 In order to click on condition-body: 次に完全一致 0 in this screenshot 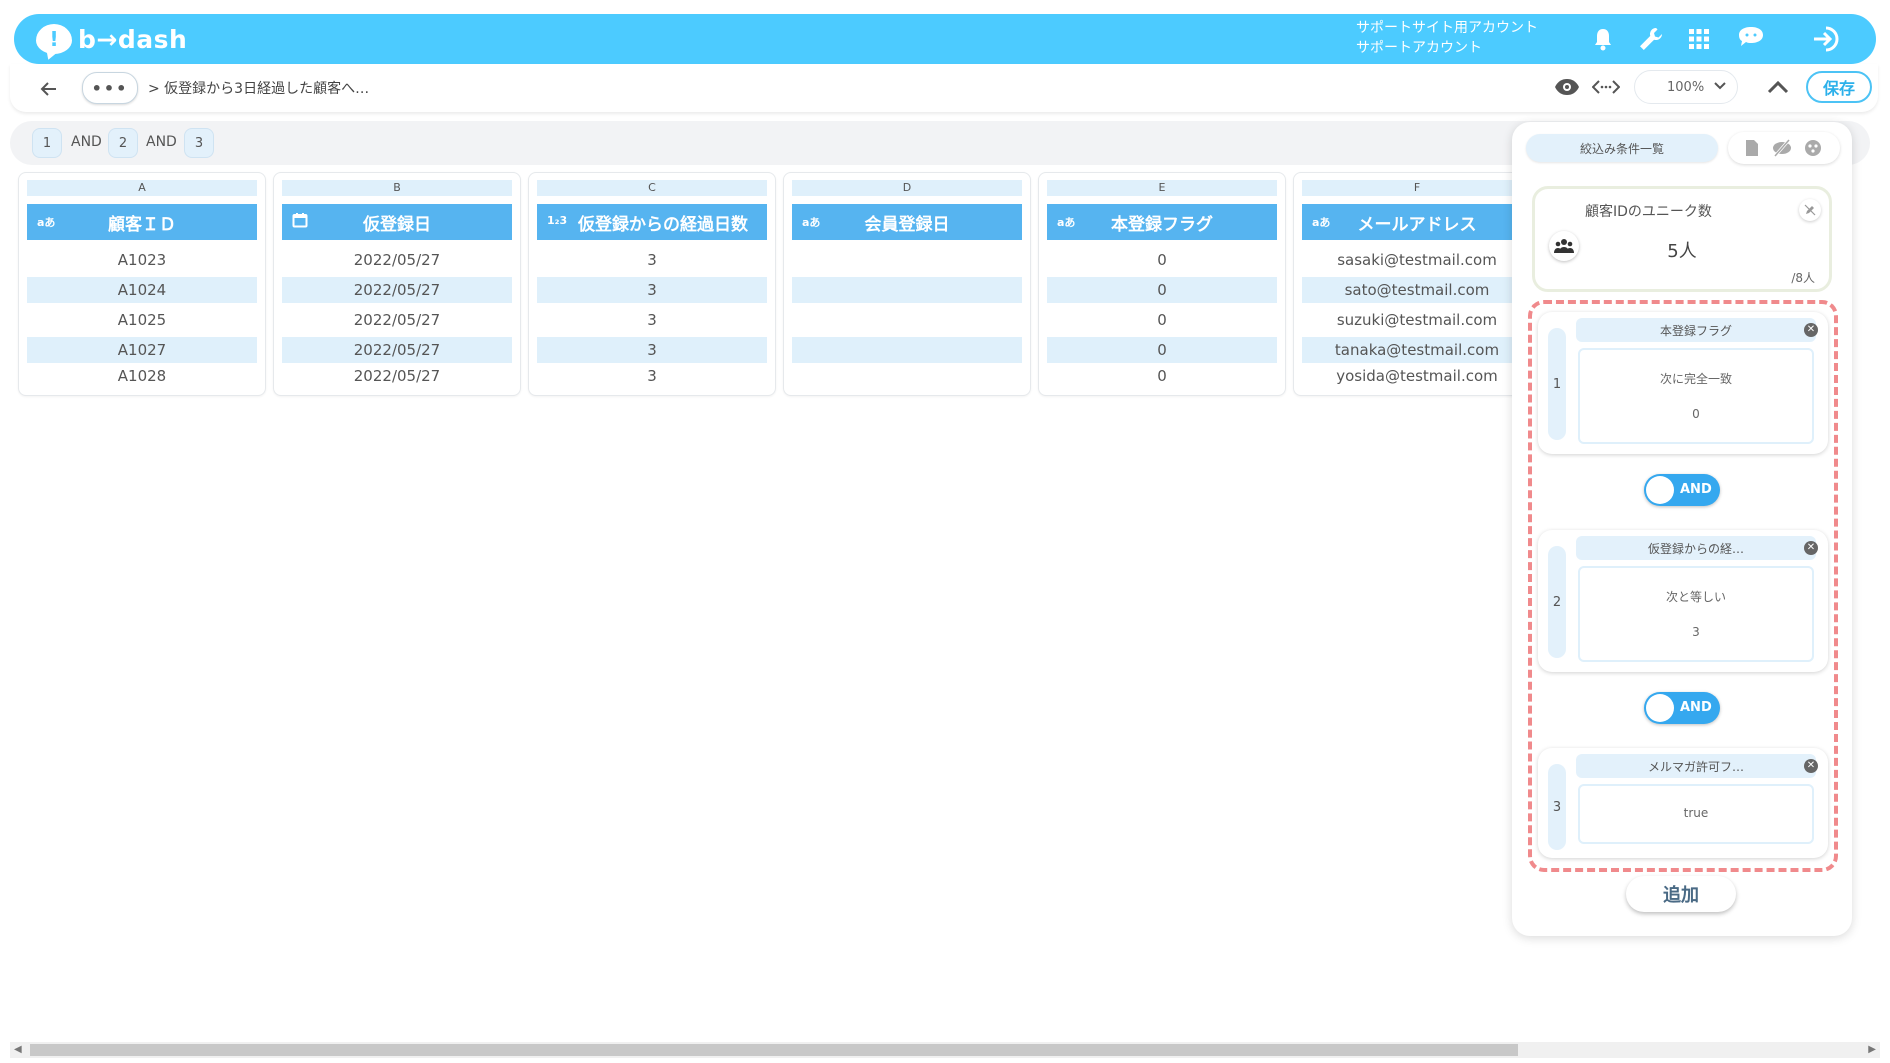, I will do `click(1696, 396)`.